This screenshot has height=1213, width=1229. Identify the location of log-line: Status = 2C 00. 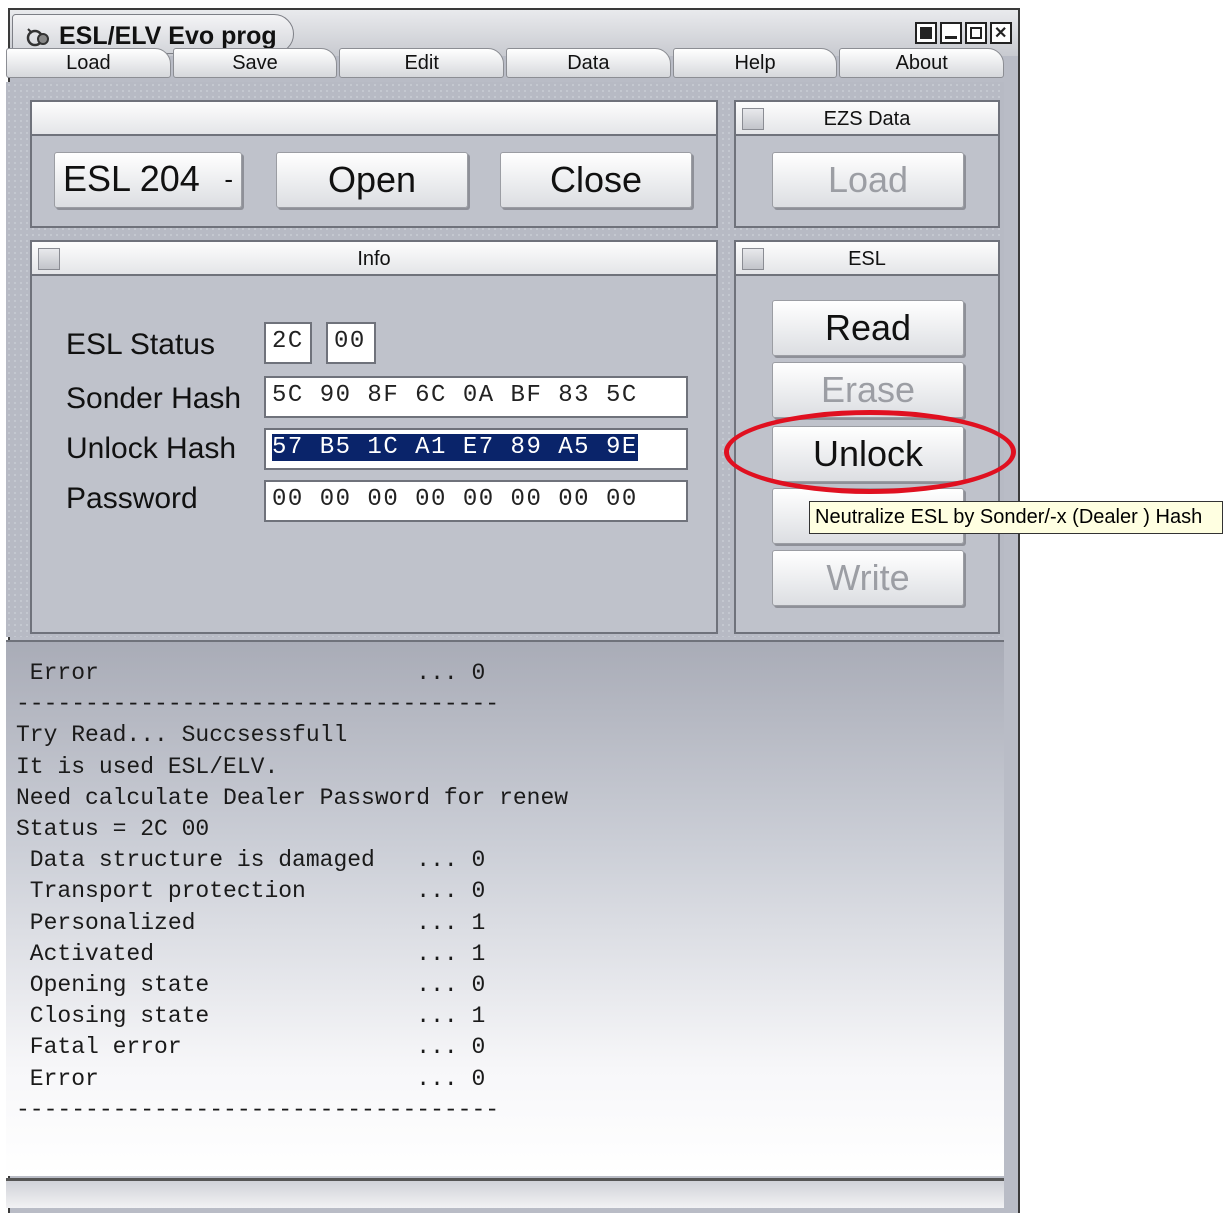
(113, 829).